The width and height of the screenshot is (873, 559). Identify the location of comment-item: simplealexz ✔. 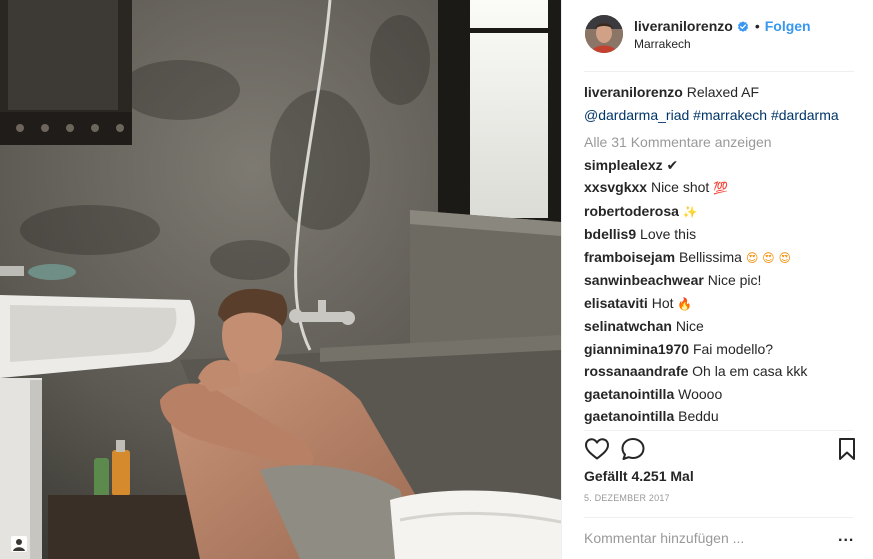
(721, 165).